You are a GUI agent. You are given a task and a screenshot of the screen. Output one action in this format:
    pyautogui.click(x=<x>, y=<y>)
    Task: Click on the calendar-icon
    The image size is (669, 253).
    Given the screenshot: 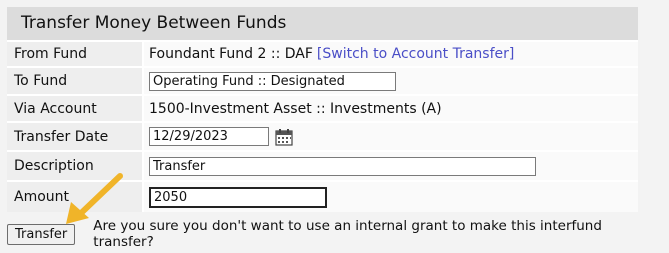 What is the action you would take?
    pyautogui.click(x=284, y=137)
    